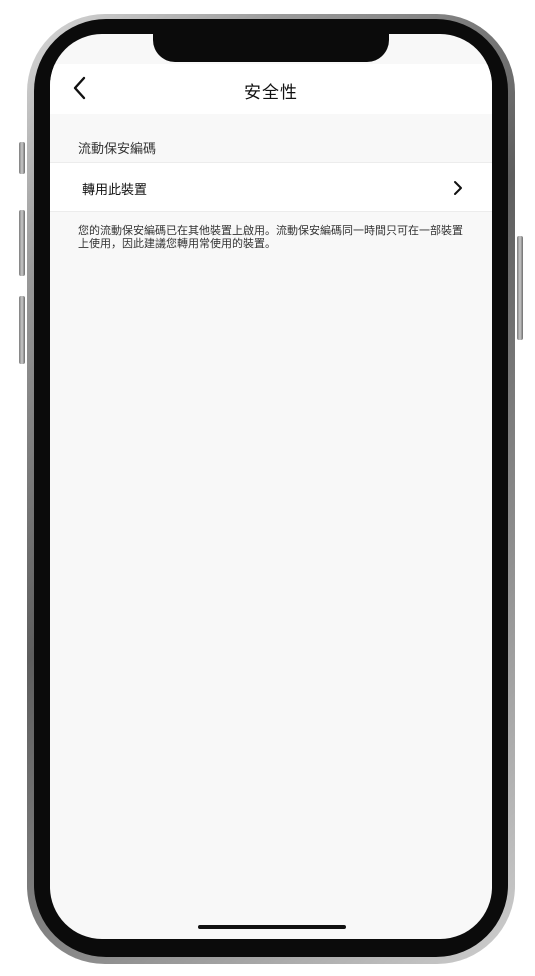  Describe the element at coordinates (458, 188) in the screenshot. I see `chevron-right-icon` at that location.